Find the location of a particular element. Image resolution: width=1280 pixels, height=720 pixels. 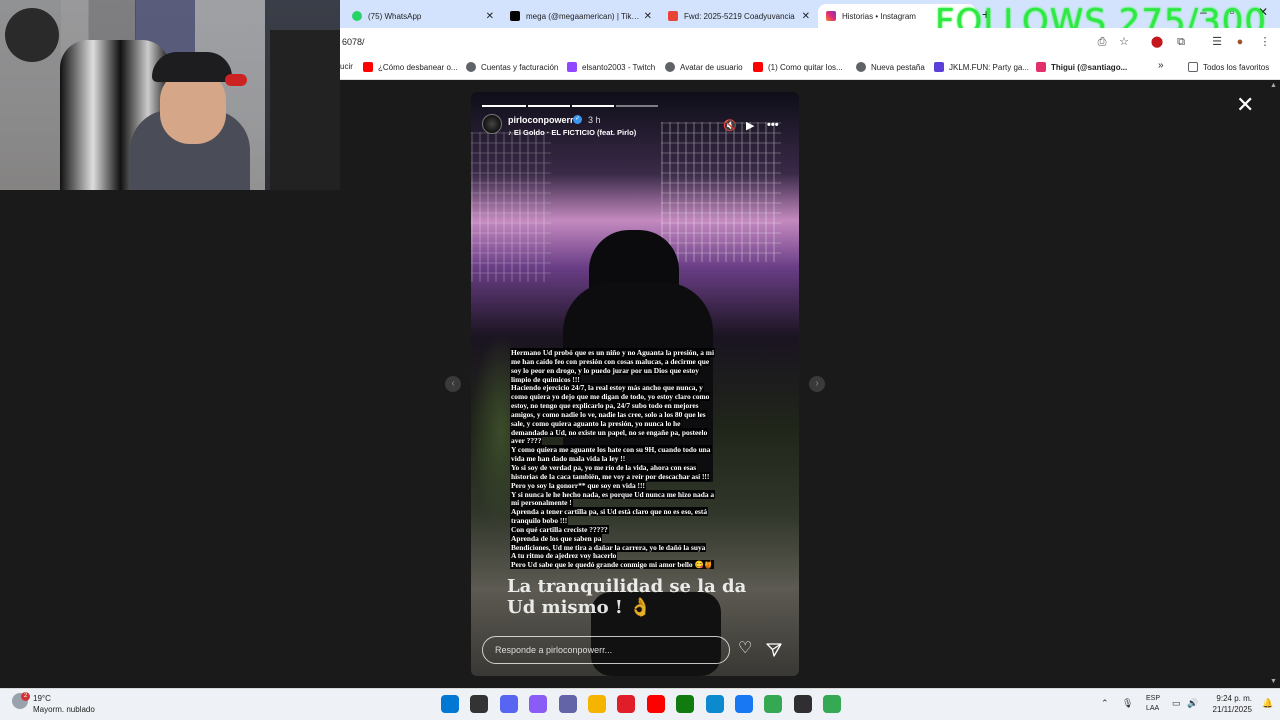

gallery-icon is located at coordinates (685, 704).